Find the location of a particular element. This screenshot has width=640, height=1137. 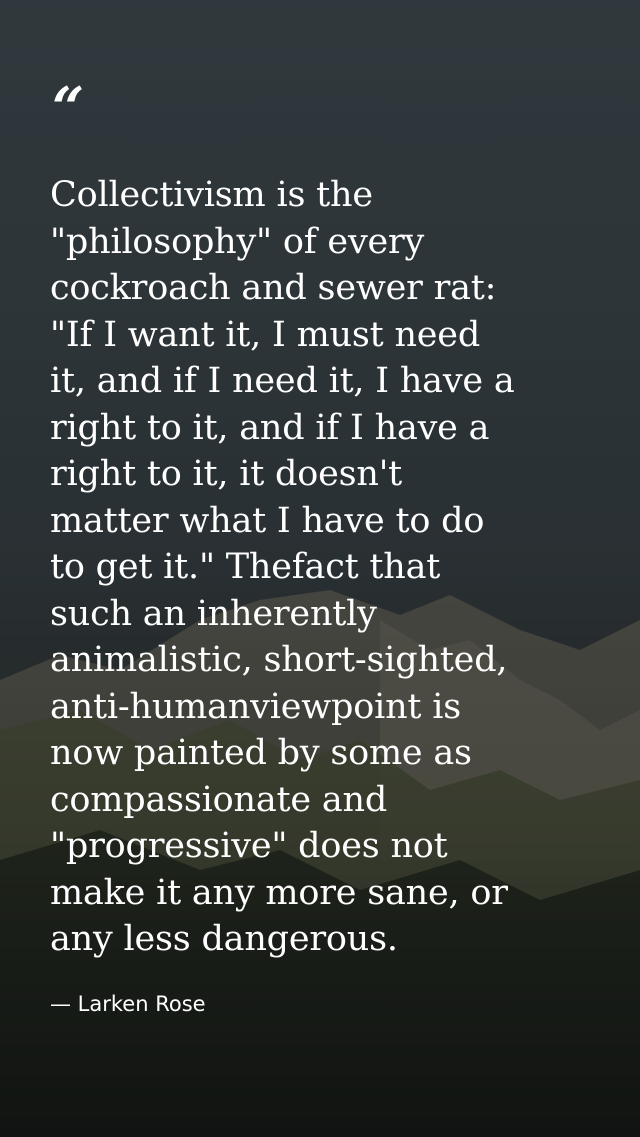

quote-line: right to it, and if I have a is located at coordinates (270, 427).